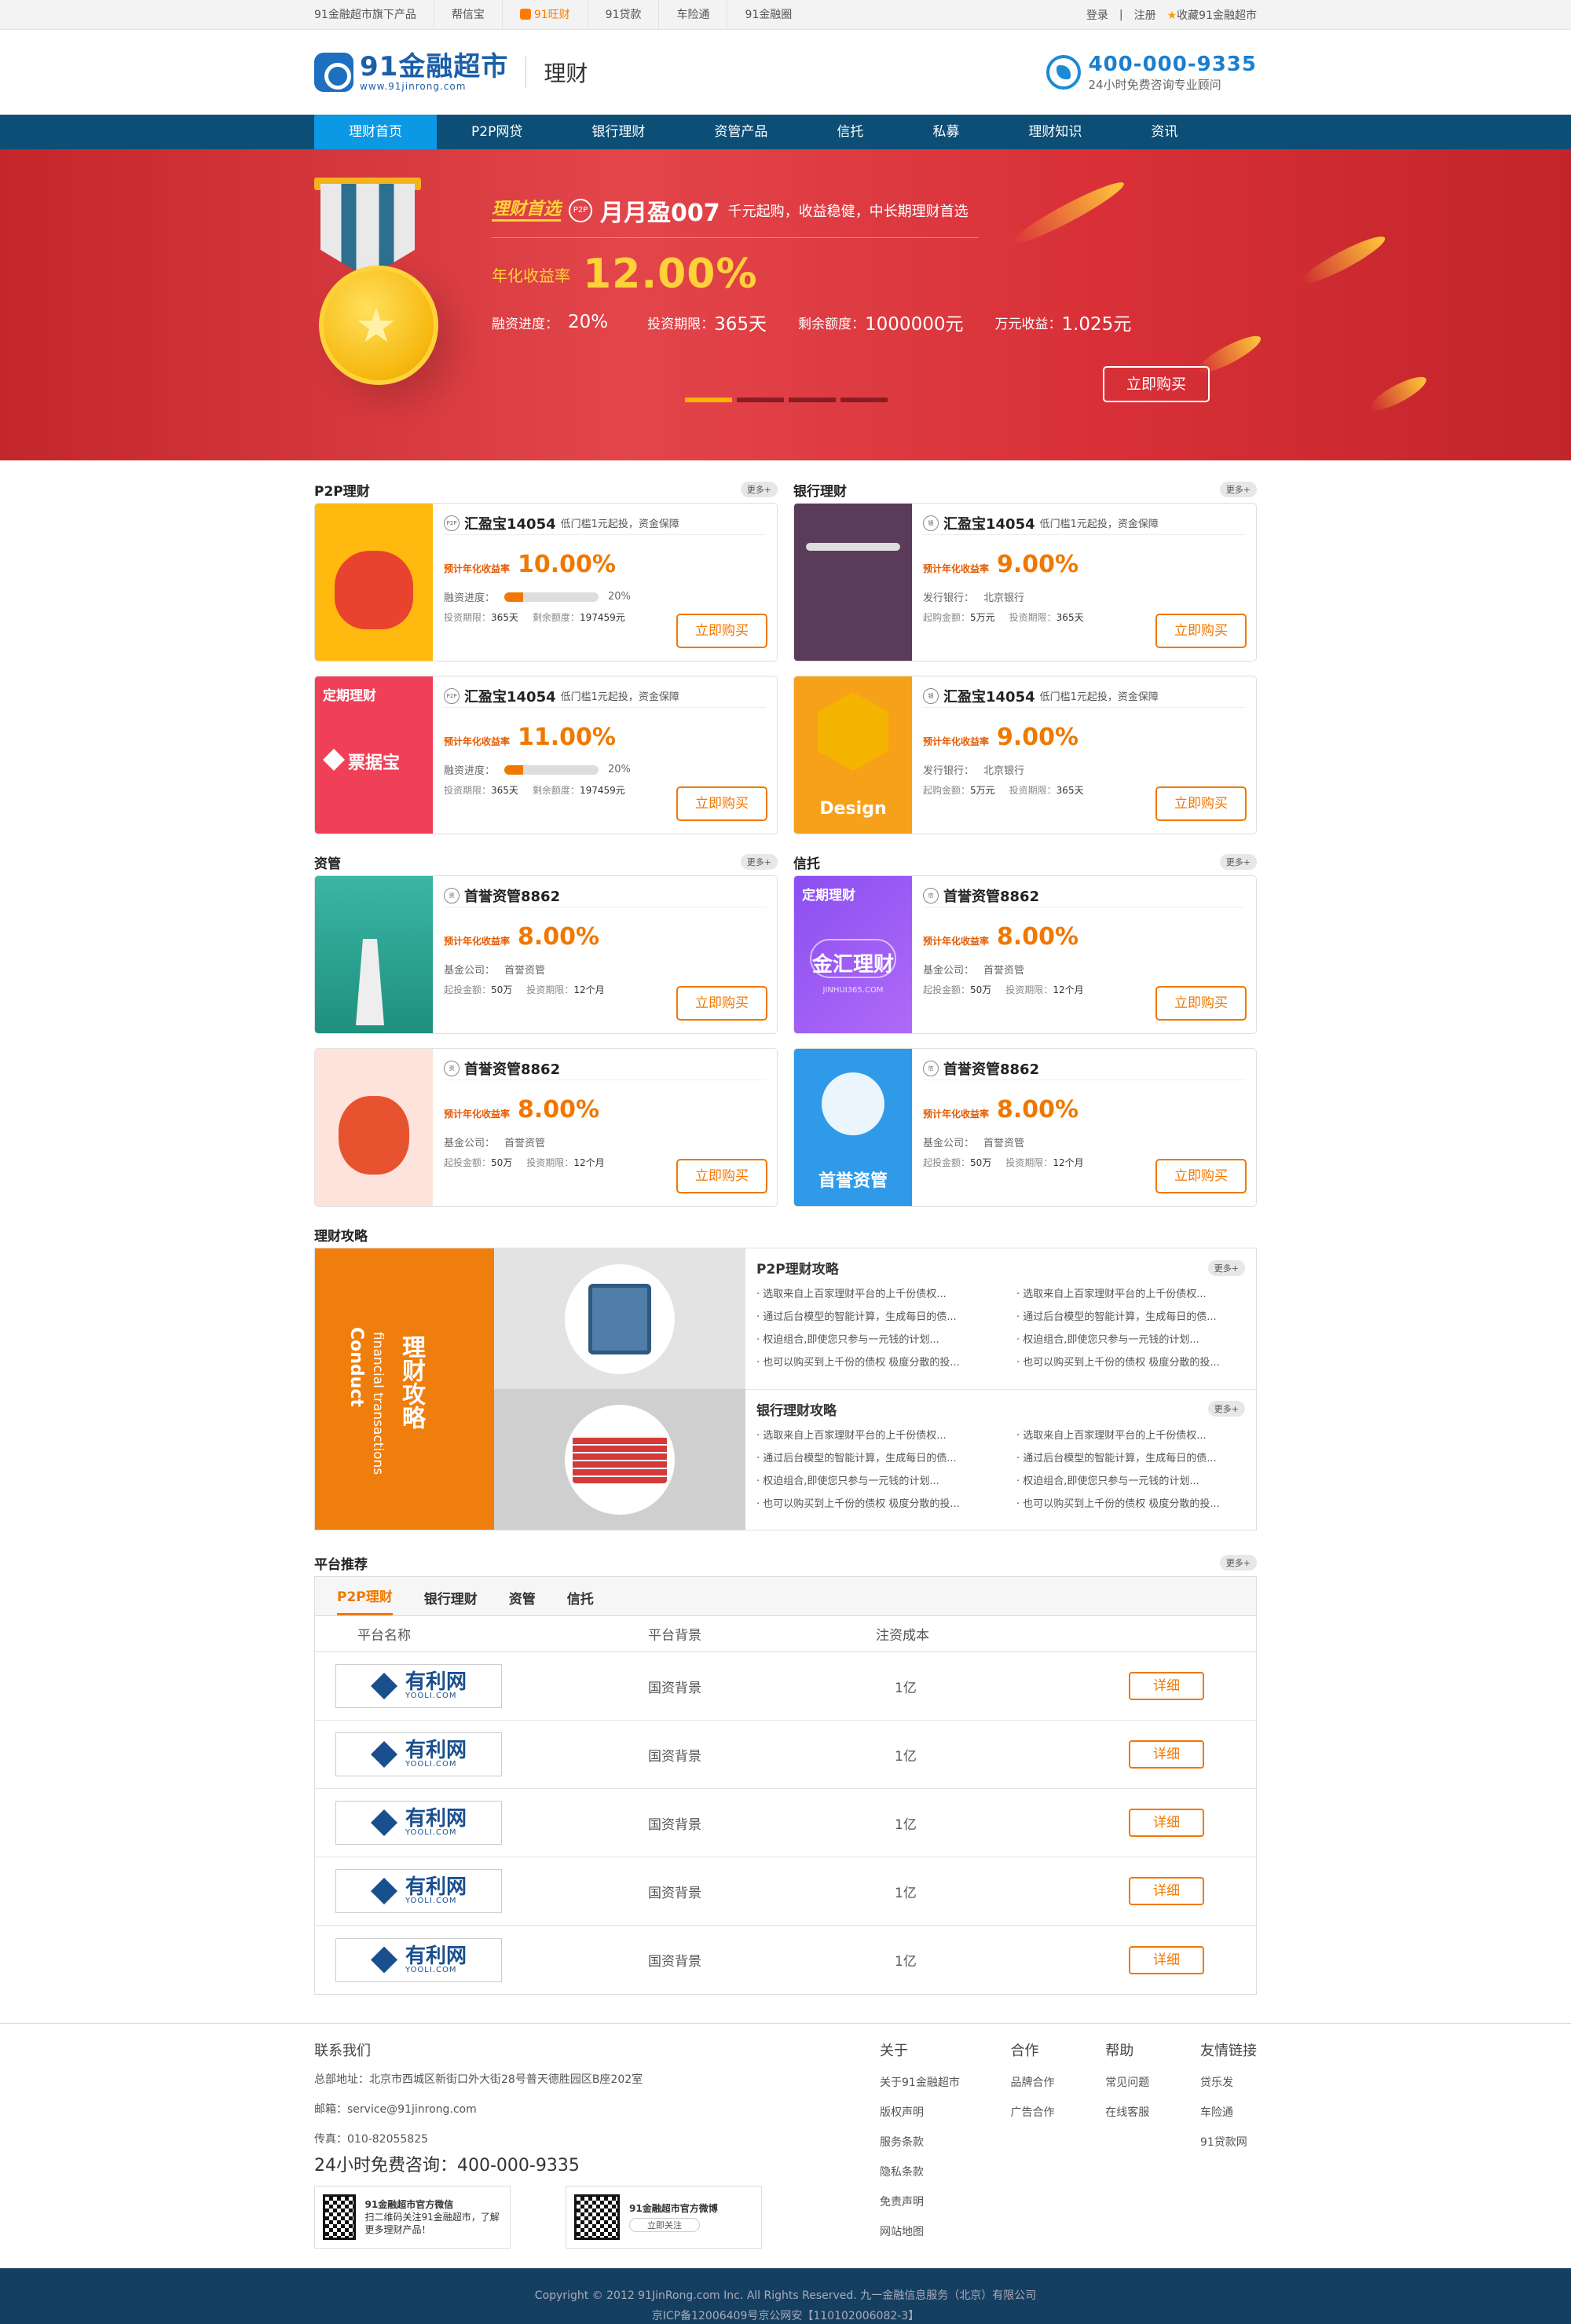  I want to click on footer-link: 隐私条款, so click(920, 2171).